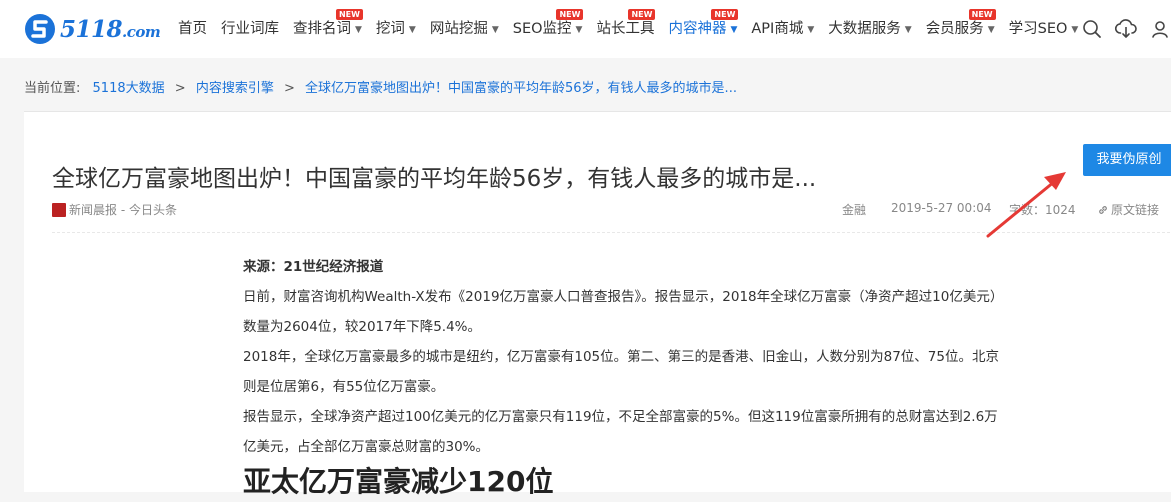  I want to click on breadcrumb-item-home: 5118大数据, so click(129, 88).